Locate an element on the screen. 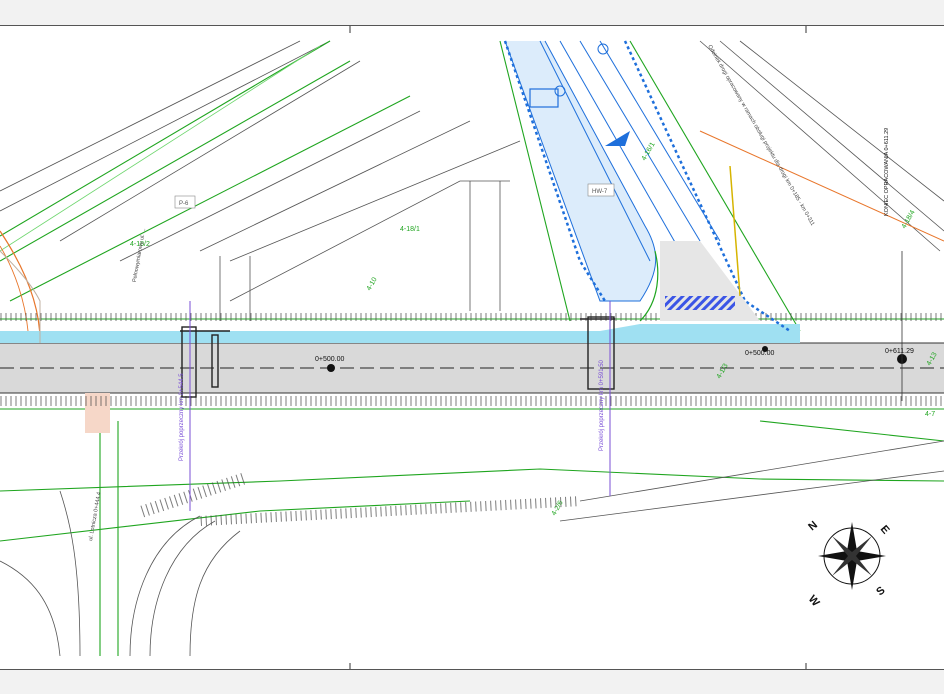 The width and height of the screenshot is (944, 694). reference-line is located at coordinates (160, 148).